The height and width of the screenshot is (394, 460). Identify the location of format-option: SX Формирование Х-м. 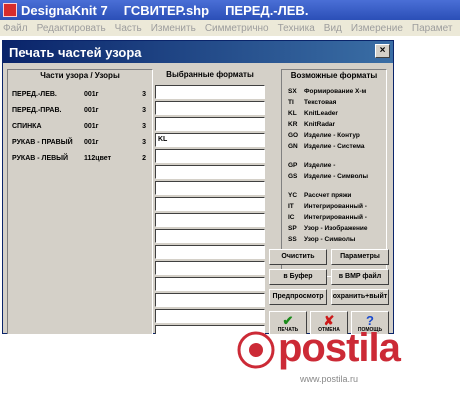
(337, 91).